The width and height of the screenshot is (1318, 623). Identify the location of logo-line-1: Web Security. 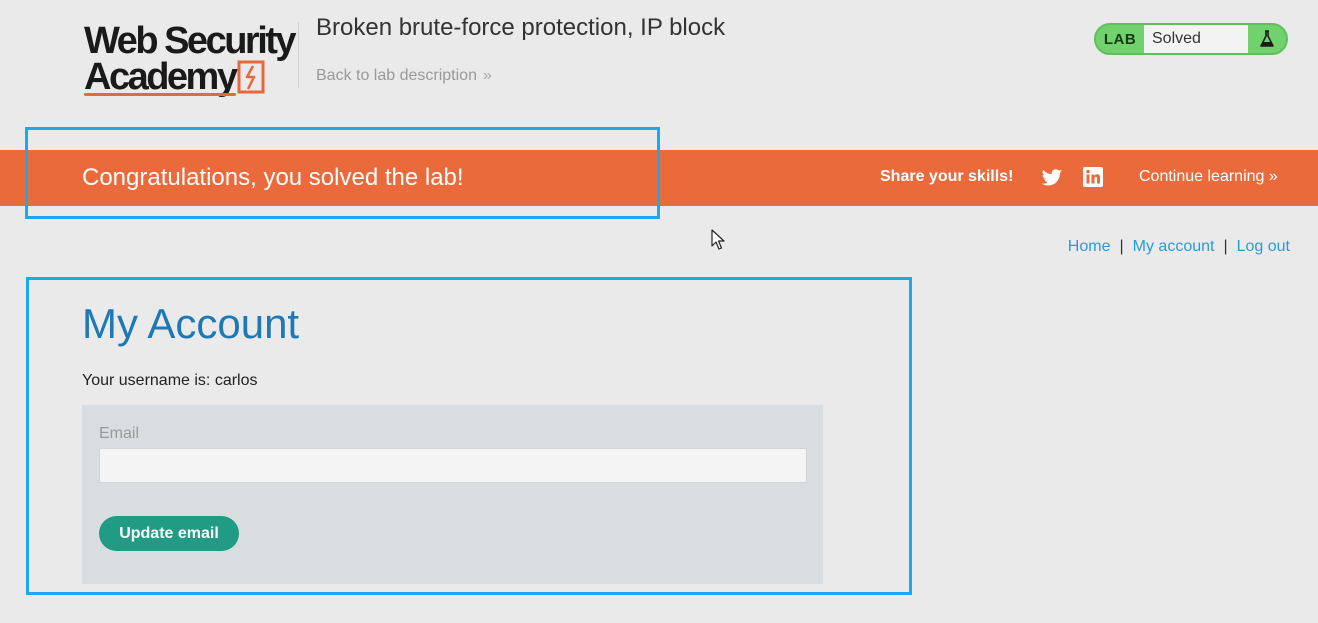
(190, 41).